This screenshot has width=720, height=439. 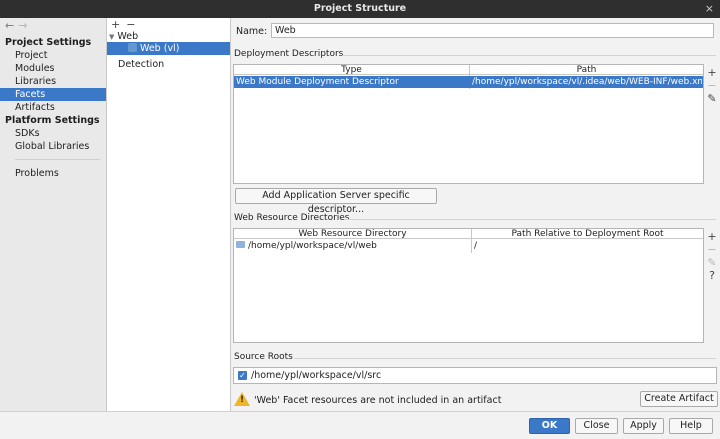 I want to click on tree-node-web-vl-label: Web (vl), so click(x=160, y=48).